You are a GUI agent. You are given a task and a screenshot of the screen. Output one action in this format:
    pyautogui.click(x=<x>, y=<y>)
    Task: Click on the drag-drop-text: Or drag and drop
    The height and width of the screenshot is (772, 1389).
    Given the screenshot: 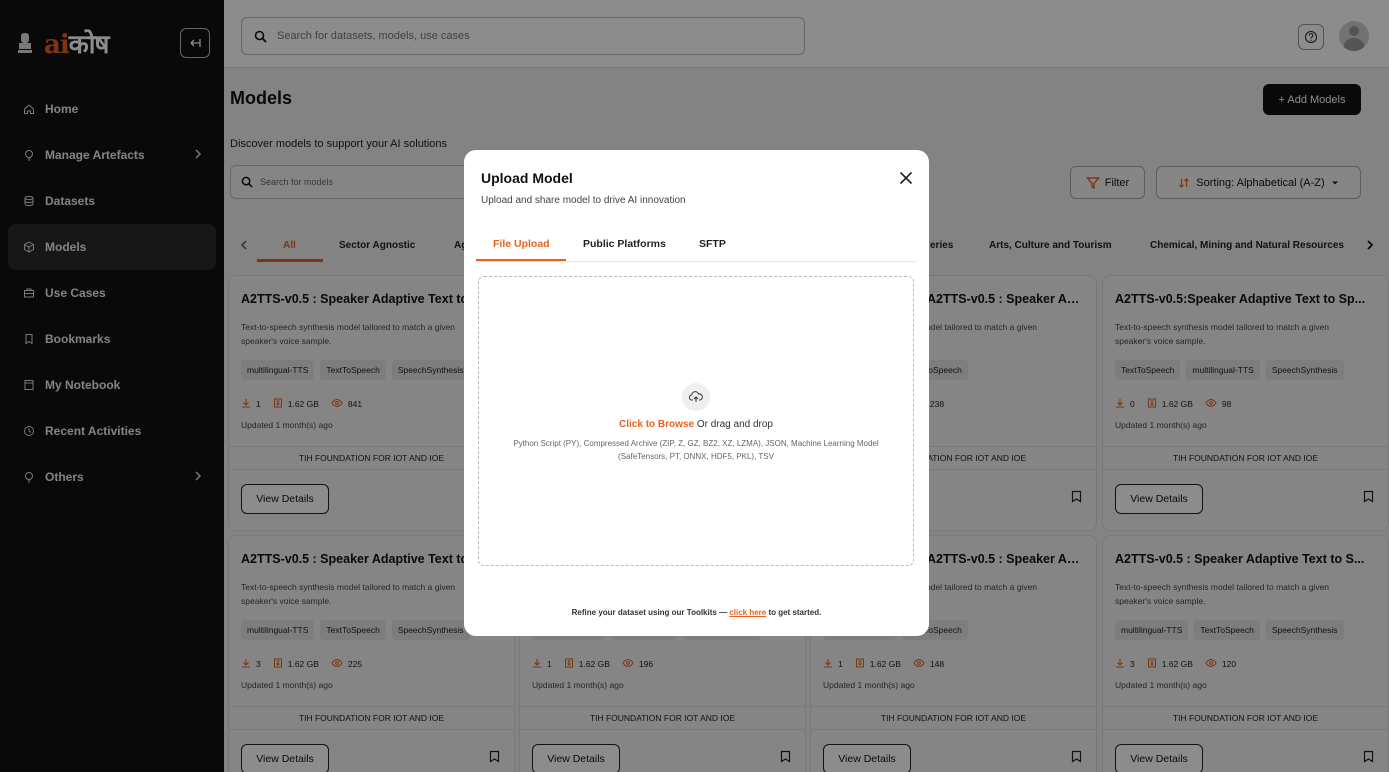 What is the action you would take?
    pyautogui.click(x=733, y=424)
    